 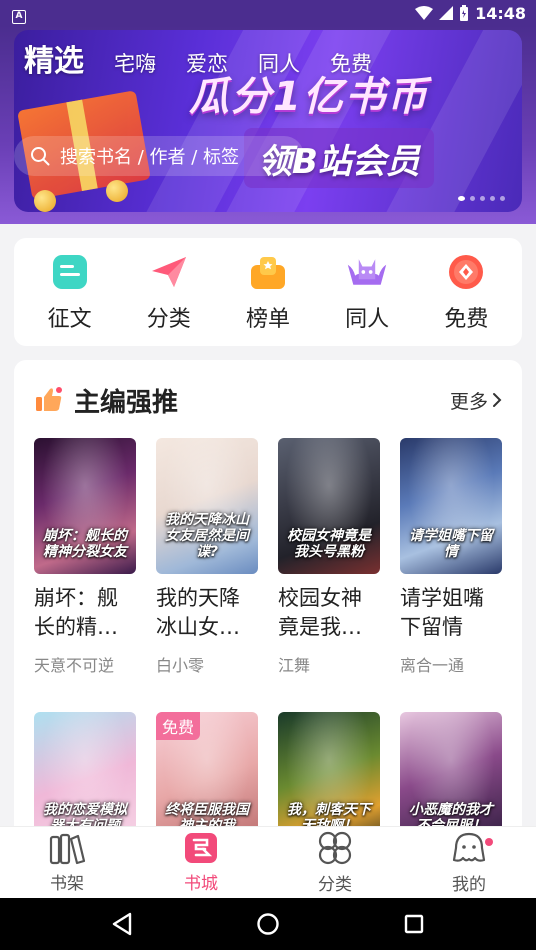 I want to click on tab-romance: 爱恋, so click(x=207, y=63).